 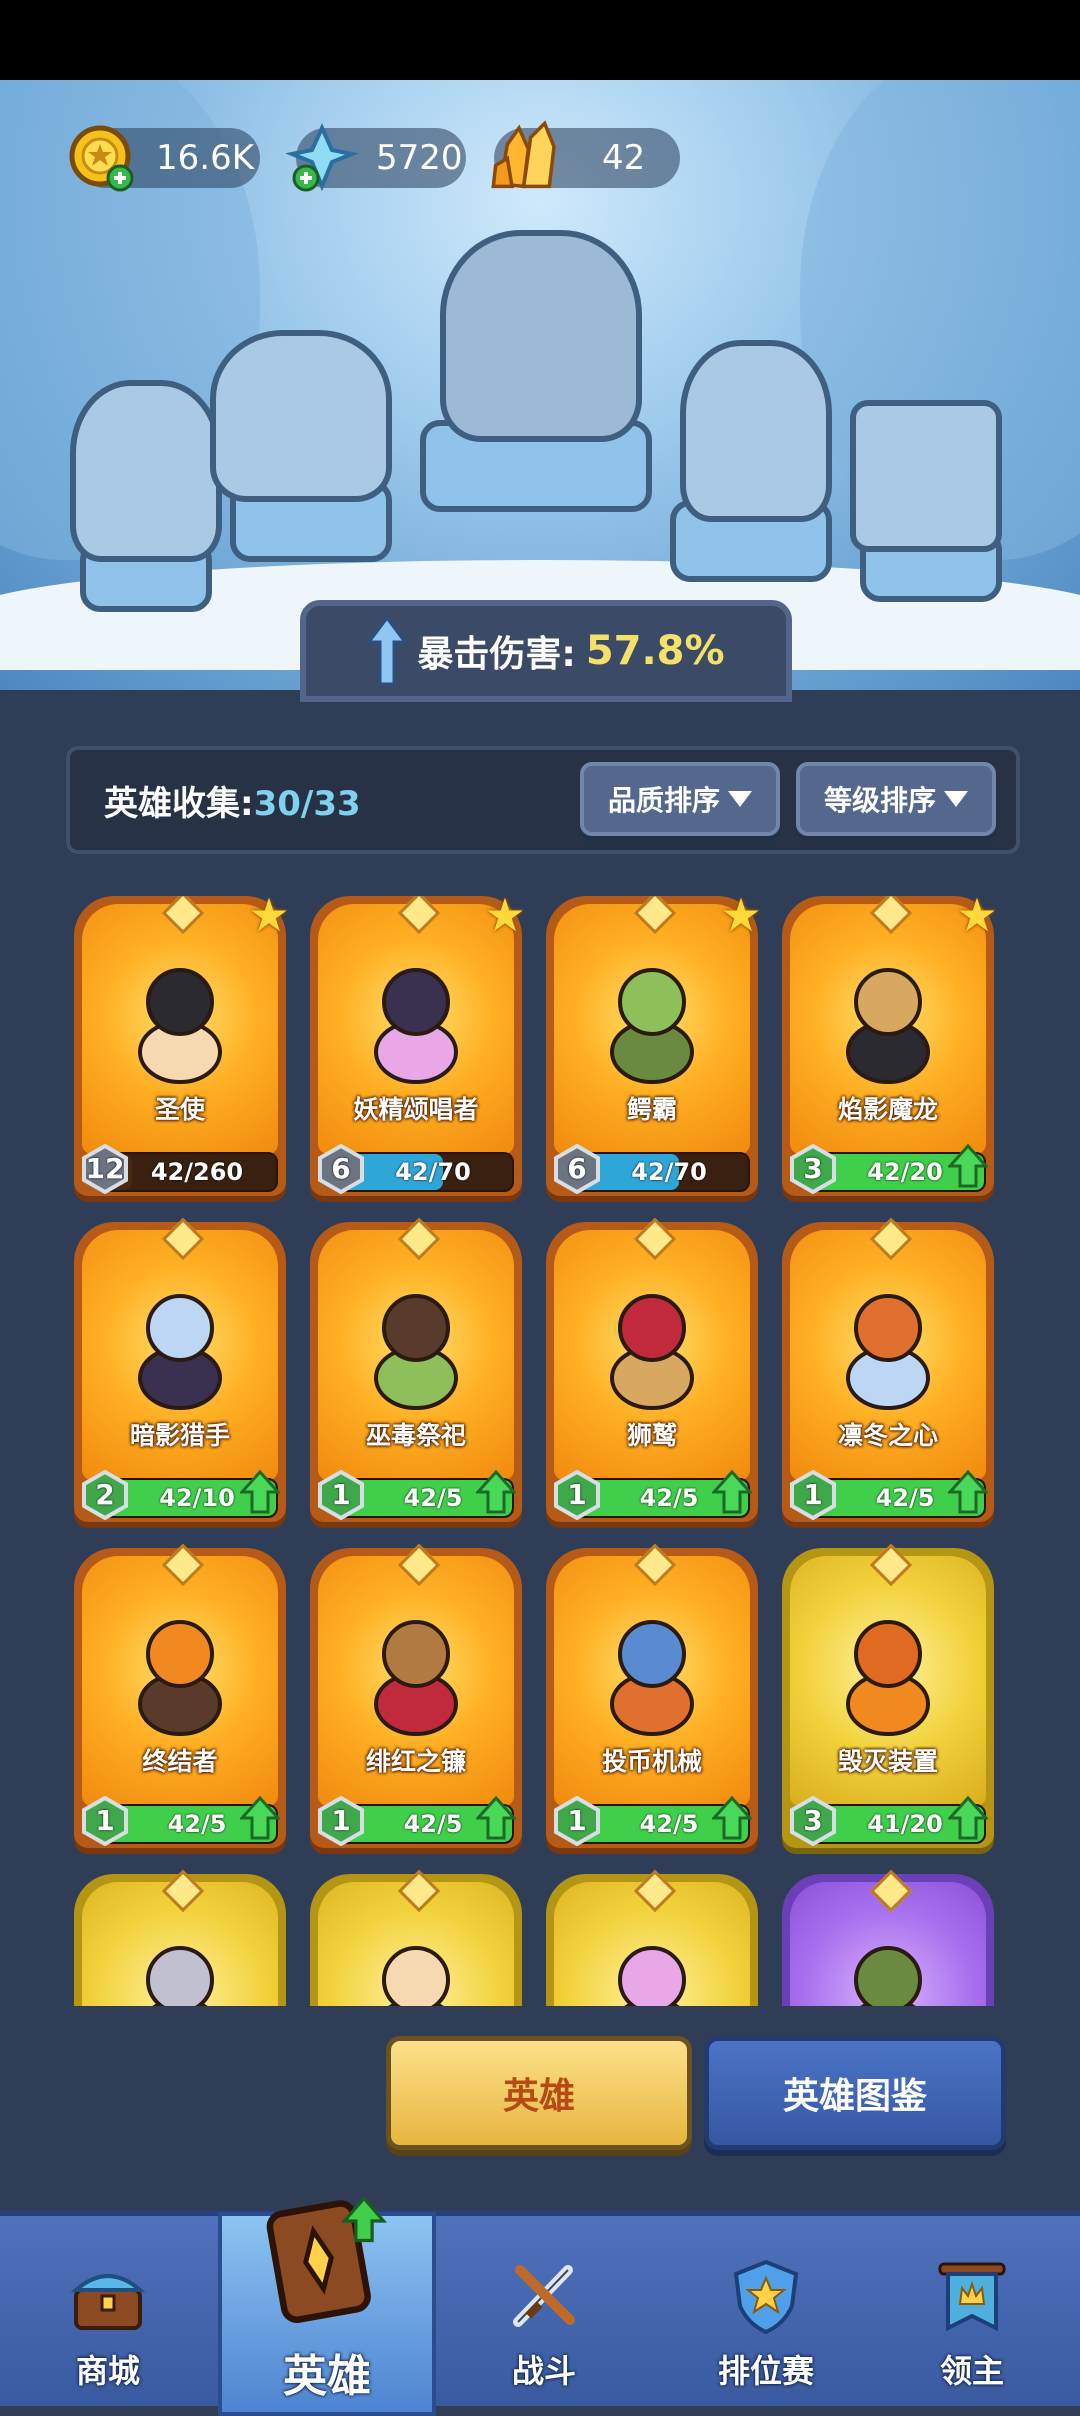 I want to click on hero-tab-button: 英雄, so click(x=539, y=2093).